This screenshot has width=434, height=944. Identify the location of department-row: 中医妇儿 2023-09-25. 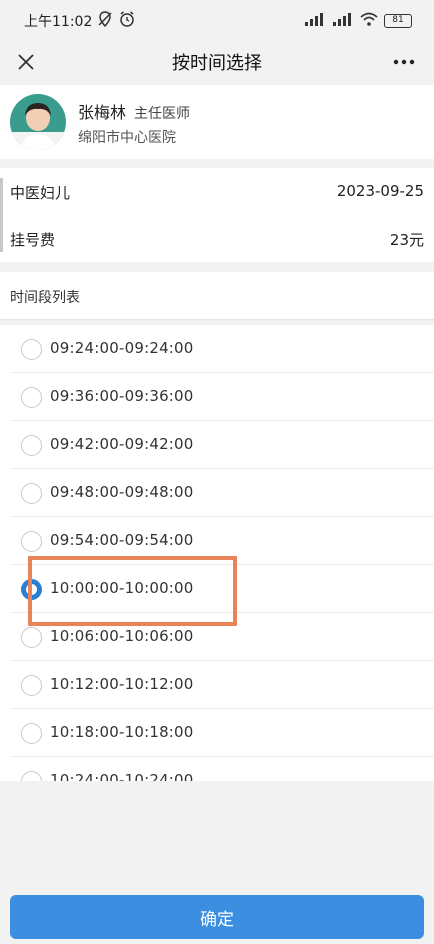
(217, 191).